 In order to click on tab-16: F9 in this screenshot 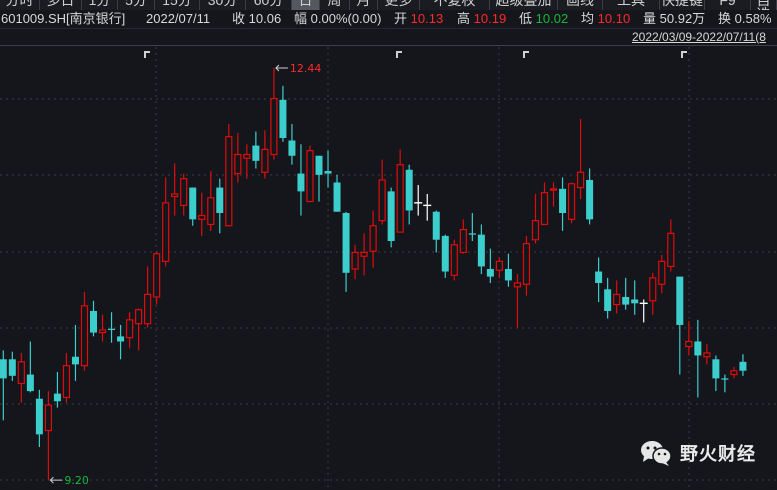, I will do `click(728, 5)`.